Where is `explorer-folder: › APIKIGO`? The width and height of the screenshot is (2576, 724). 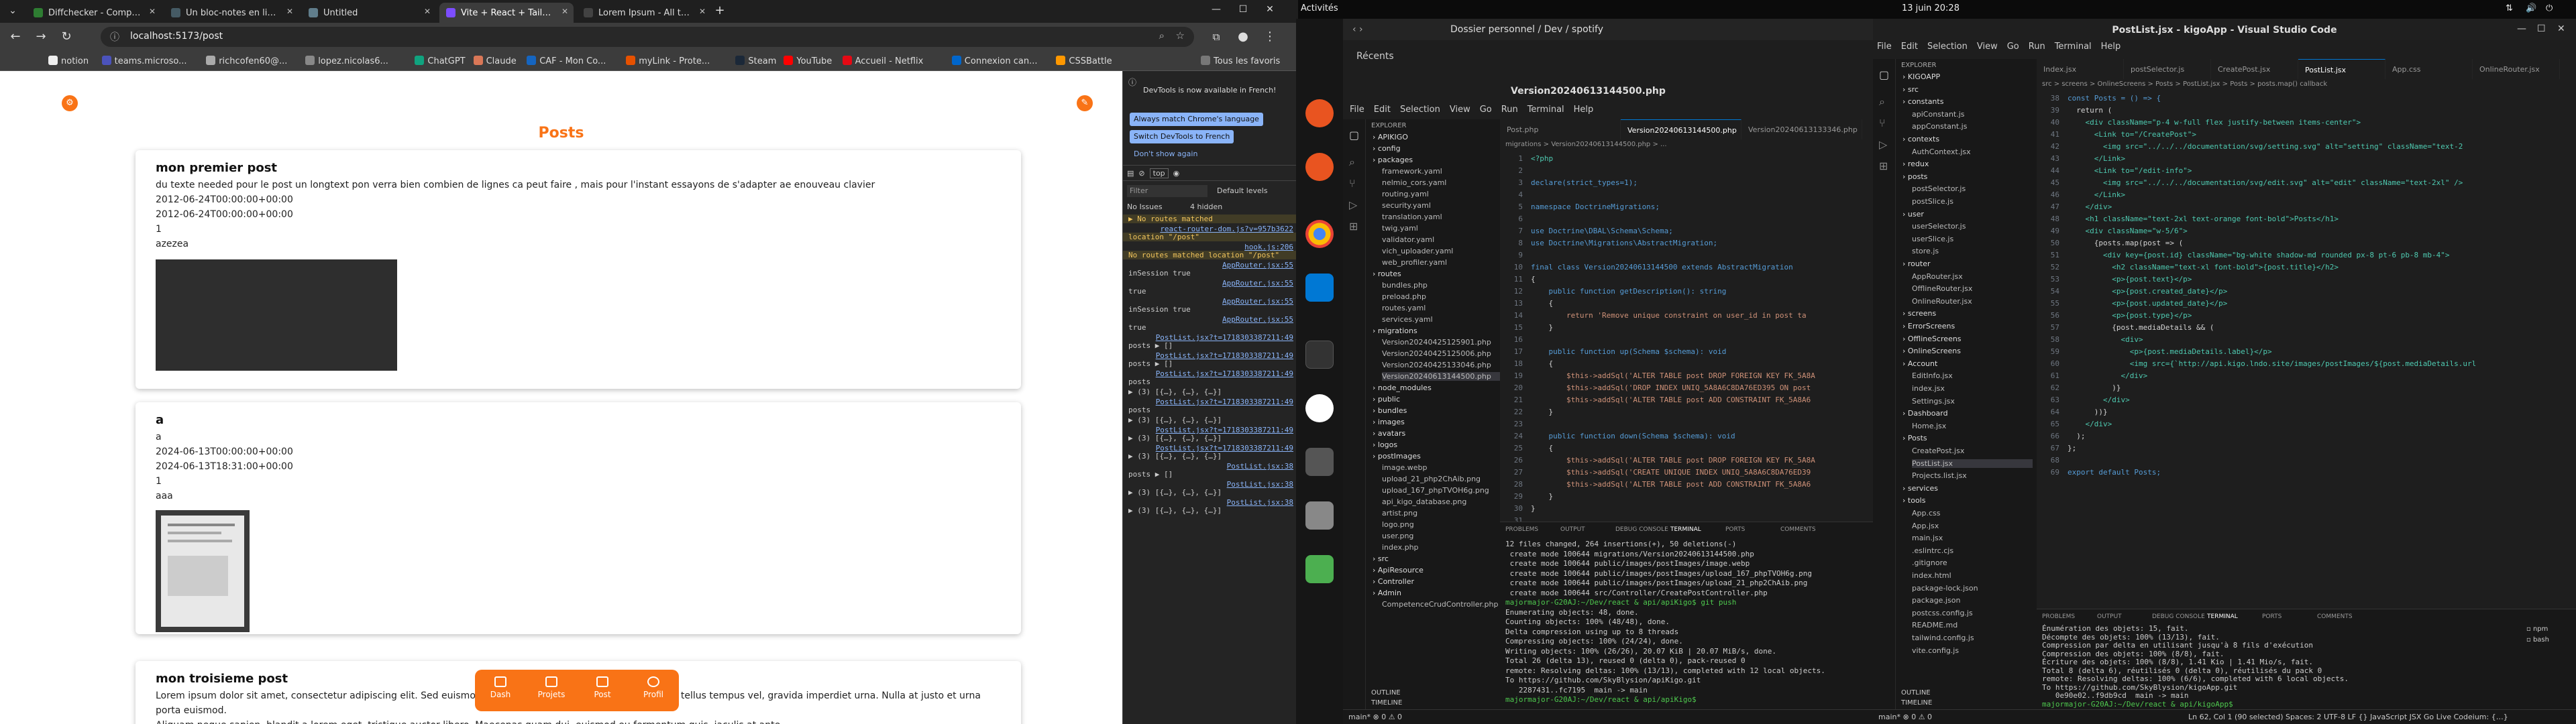 explorer-folder: › APIKIGO is located at coordinates (1390, 137).